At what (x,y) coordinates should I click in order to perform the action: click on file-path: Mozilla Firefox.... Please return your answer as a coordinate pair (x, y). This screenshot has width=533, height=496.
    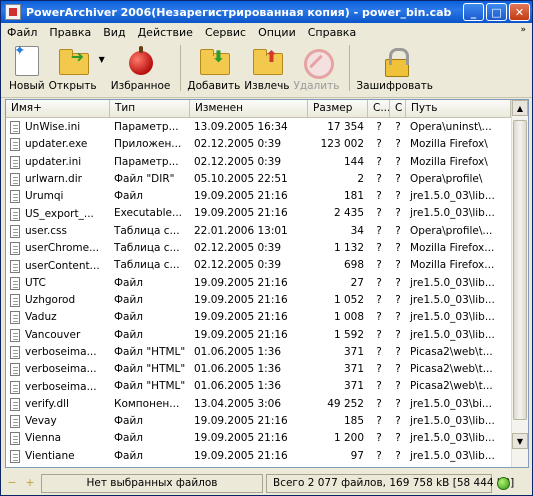
    Looking at the image, I should click on (452, 248).